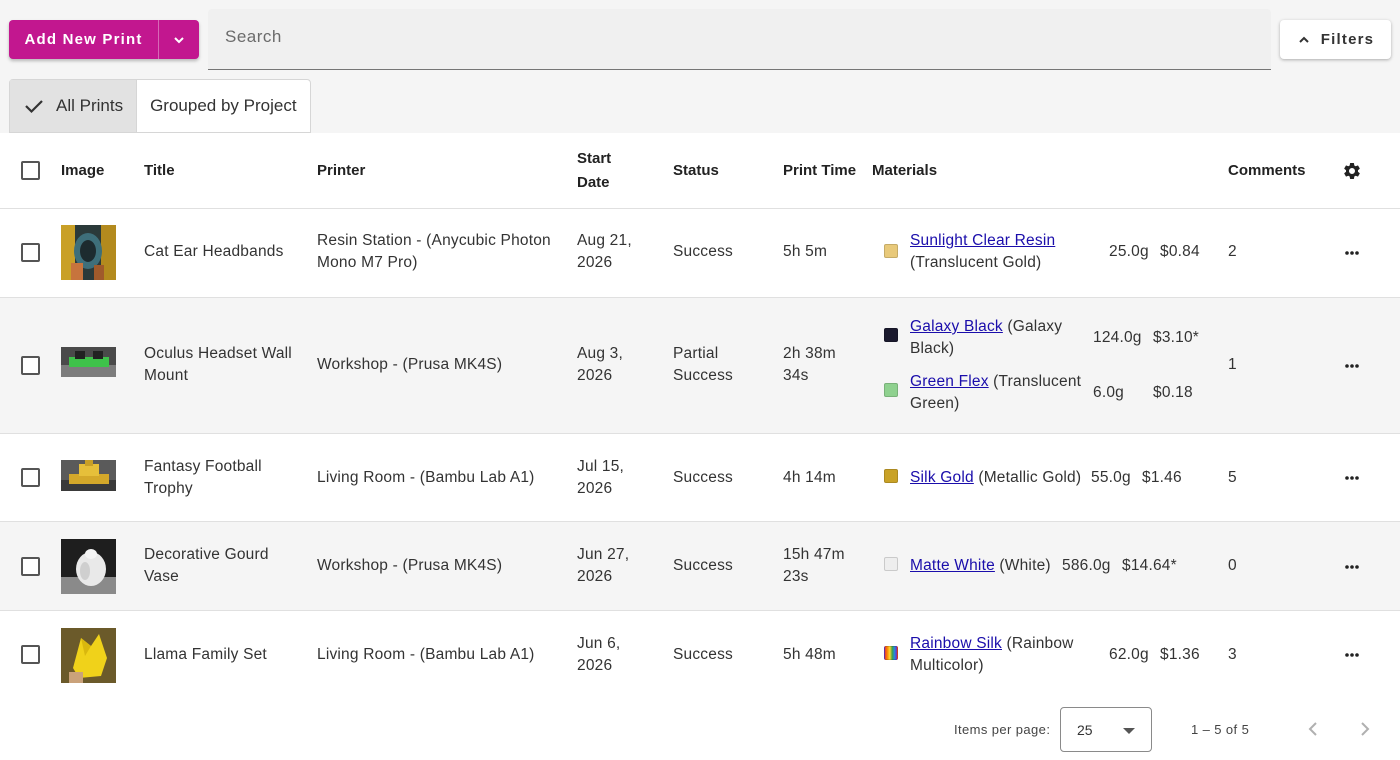  I want to click on time-line2: 23s, so click(796, 576).